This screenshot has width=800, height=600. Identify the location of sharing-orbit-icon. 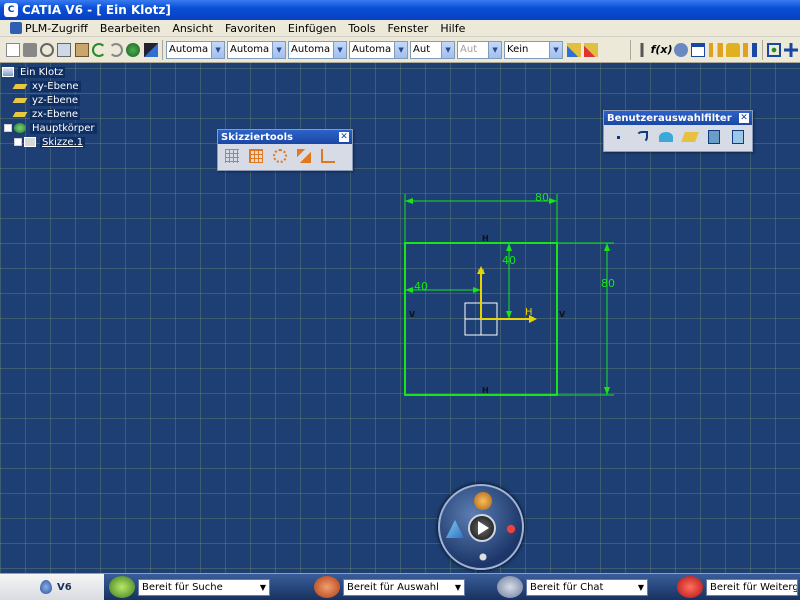
(690, 587).